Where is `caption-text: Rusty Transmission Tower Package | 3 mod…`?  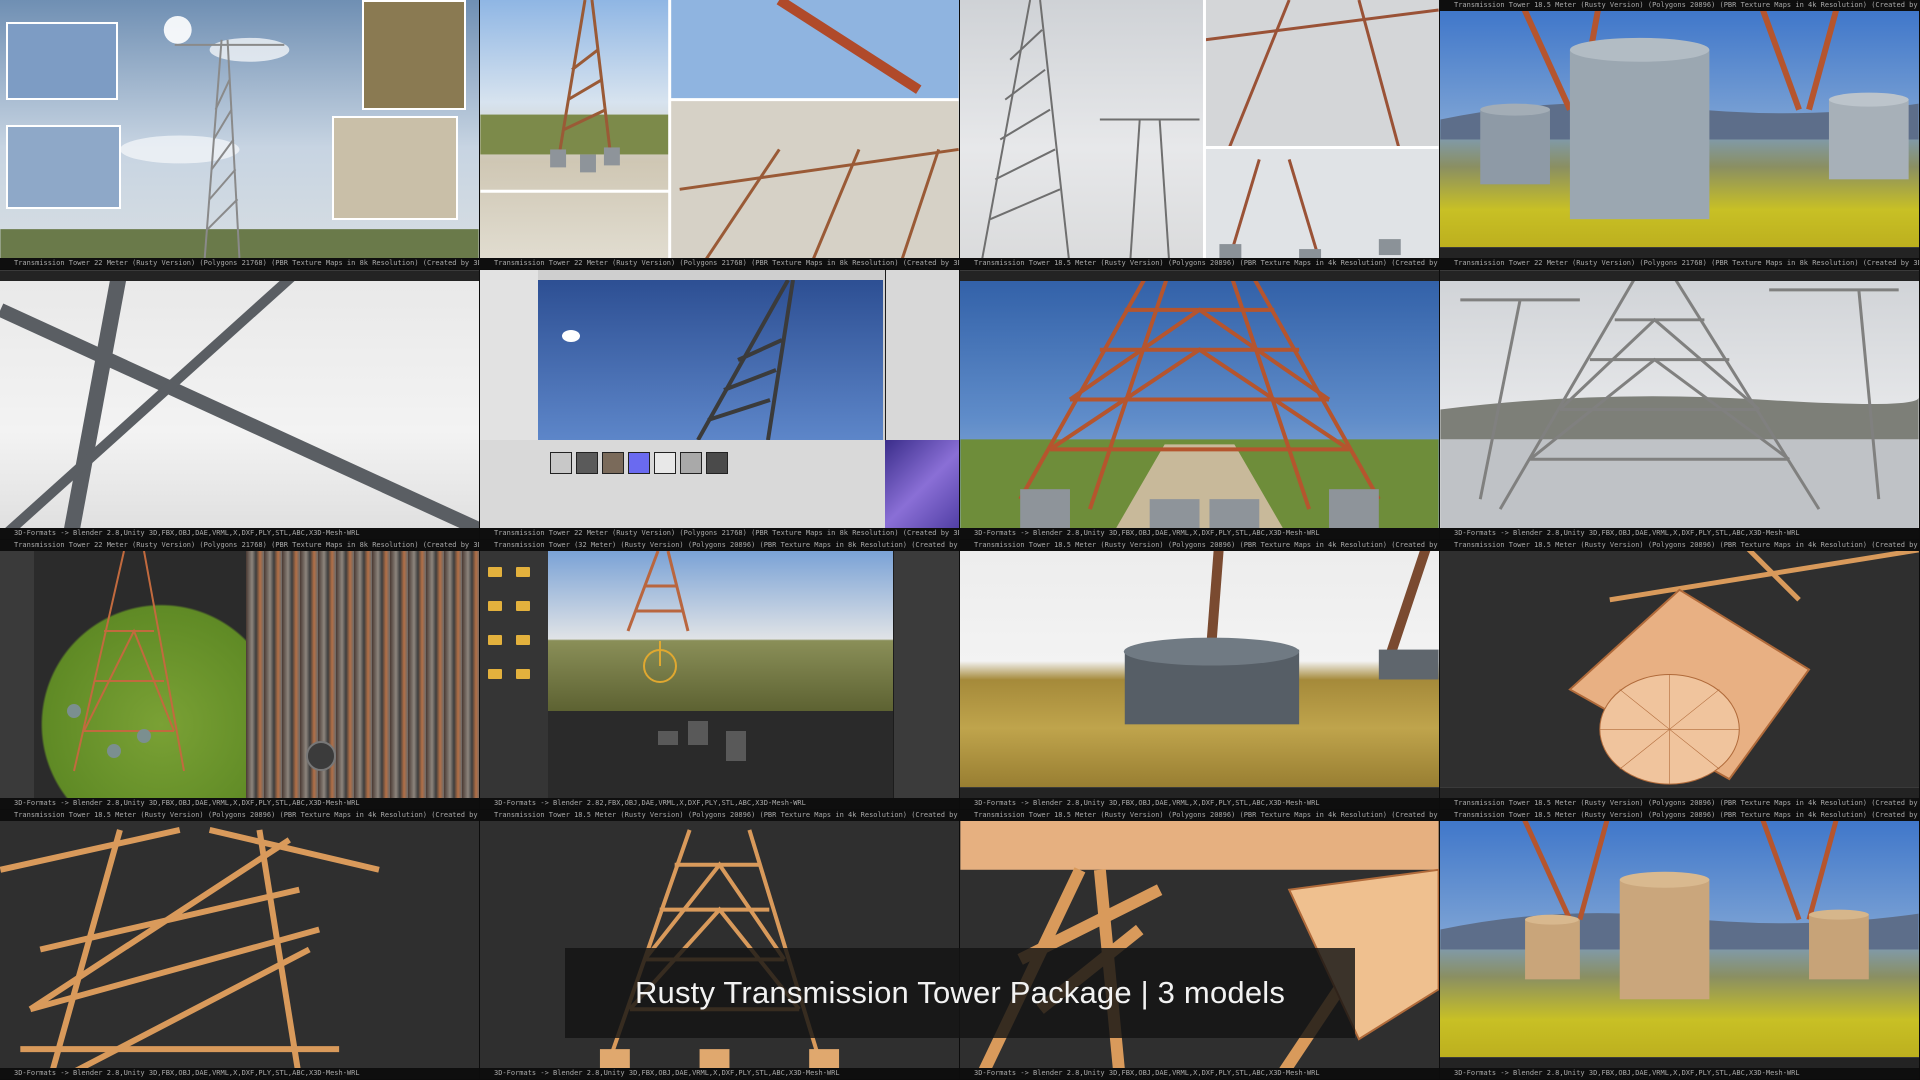 caption-text: Rusty Transmission Tower Package | 3 mod… is located at coordinates (960, 992).